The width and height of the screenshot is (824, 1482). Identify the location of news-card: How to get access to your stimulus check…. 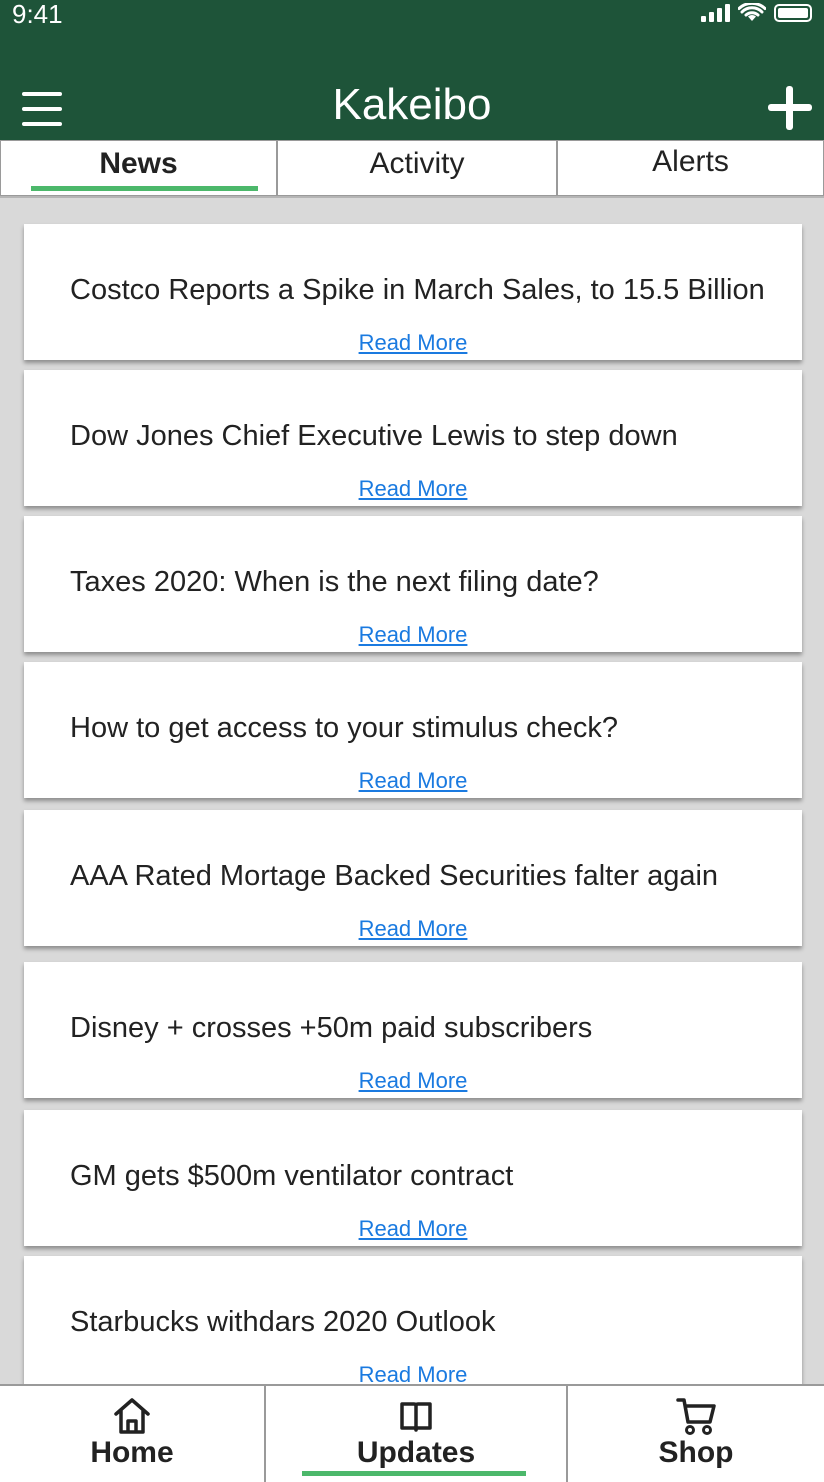
(413, 730).